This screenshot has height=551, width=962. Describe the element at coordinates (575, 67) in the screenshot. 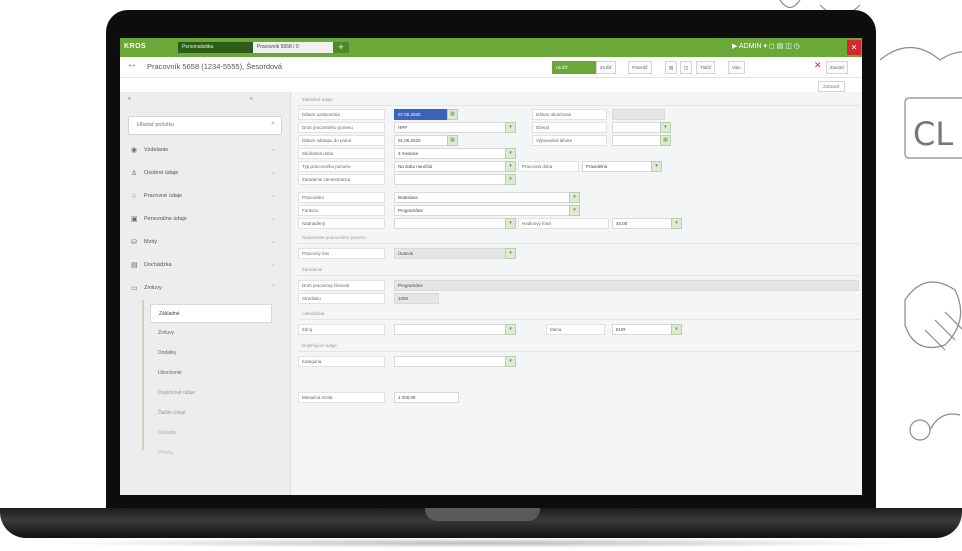

I see `save-button: Uložiť` at that location.